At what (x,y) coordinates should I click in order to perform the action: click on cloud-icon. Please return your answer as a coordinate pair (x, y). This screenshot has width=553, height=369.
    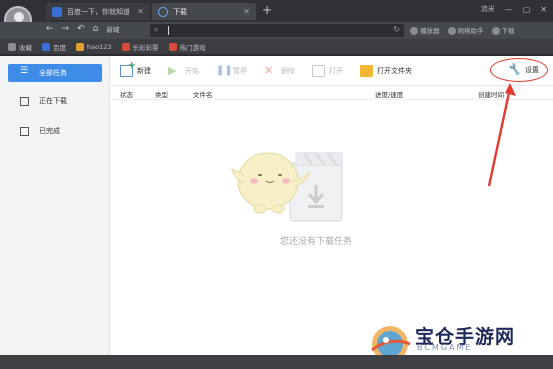
    Looking at the image, I should click on (451, 31).